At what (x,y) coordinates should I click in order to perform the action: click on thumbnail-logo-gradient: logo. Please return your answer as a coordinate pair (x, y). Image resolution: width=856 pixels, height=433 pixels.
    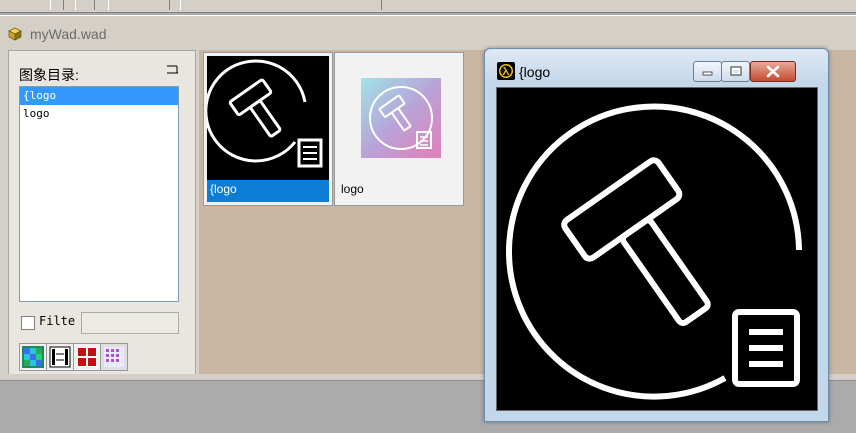
    Looking at the image, I should click on (399, 129).